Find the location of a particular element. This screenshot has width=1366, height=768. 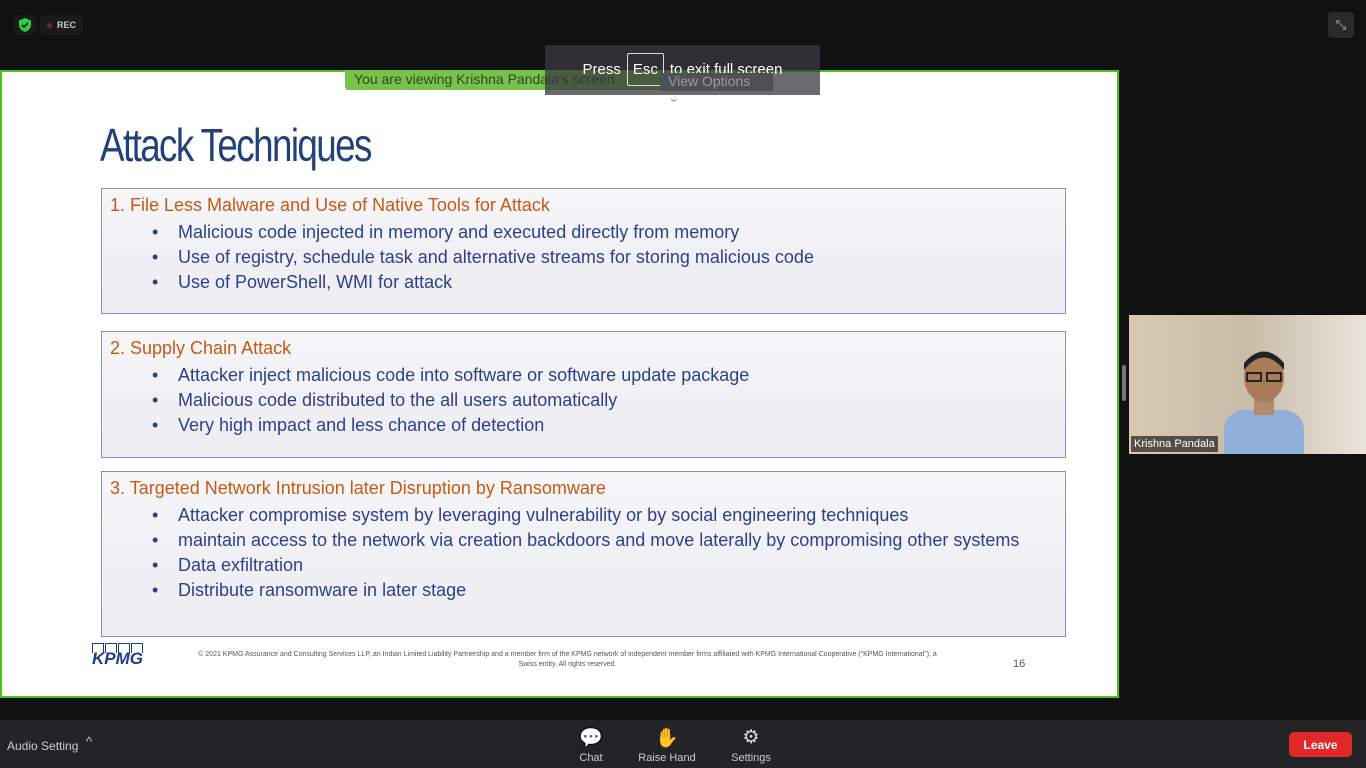

participant-video: Krishna Pandala is located at coordinates (1247, 384).